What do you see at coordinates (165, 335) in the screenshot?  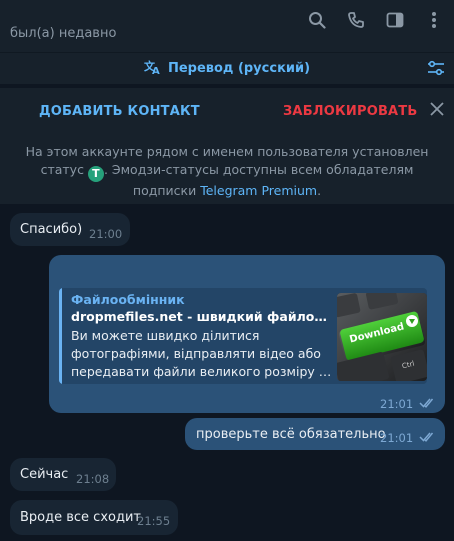 I see `preview-desc-line: Ви можете швидко ділитися` at bounding box center [165, 335].